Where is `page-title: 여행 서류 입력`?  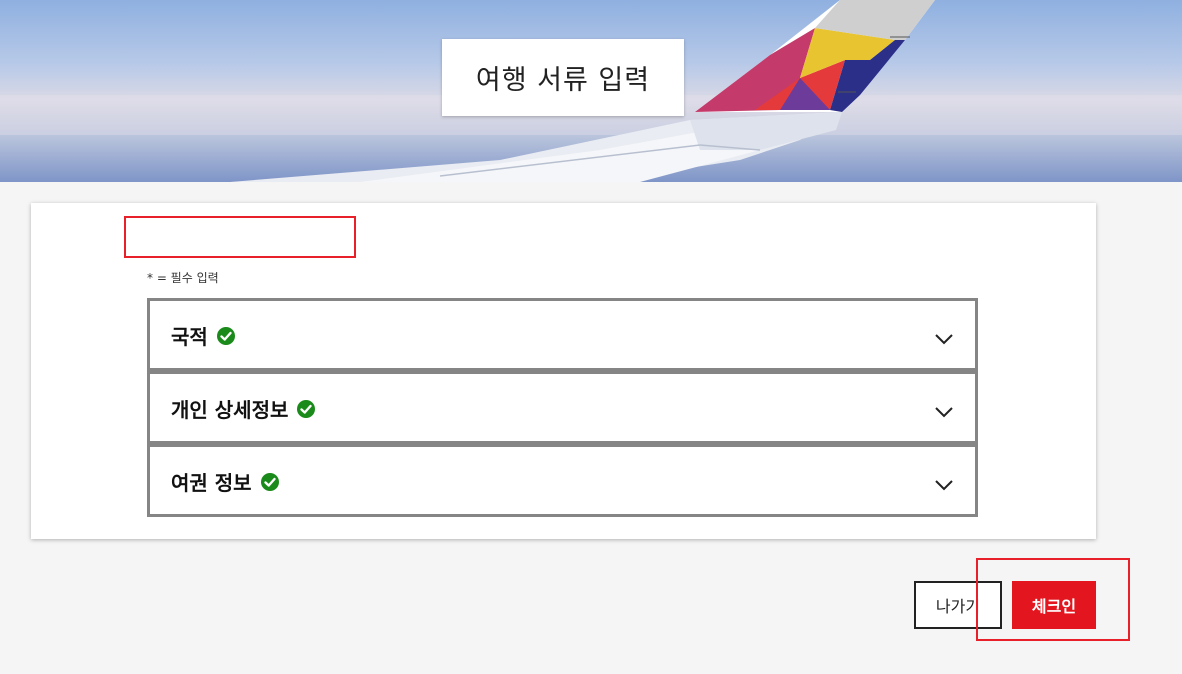 page-title: 여행 서류 입력 is located at coordinates (563, 77).